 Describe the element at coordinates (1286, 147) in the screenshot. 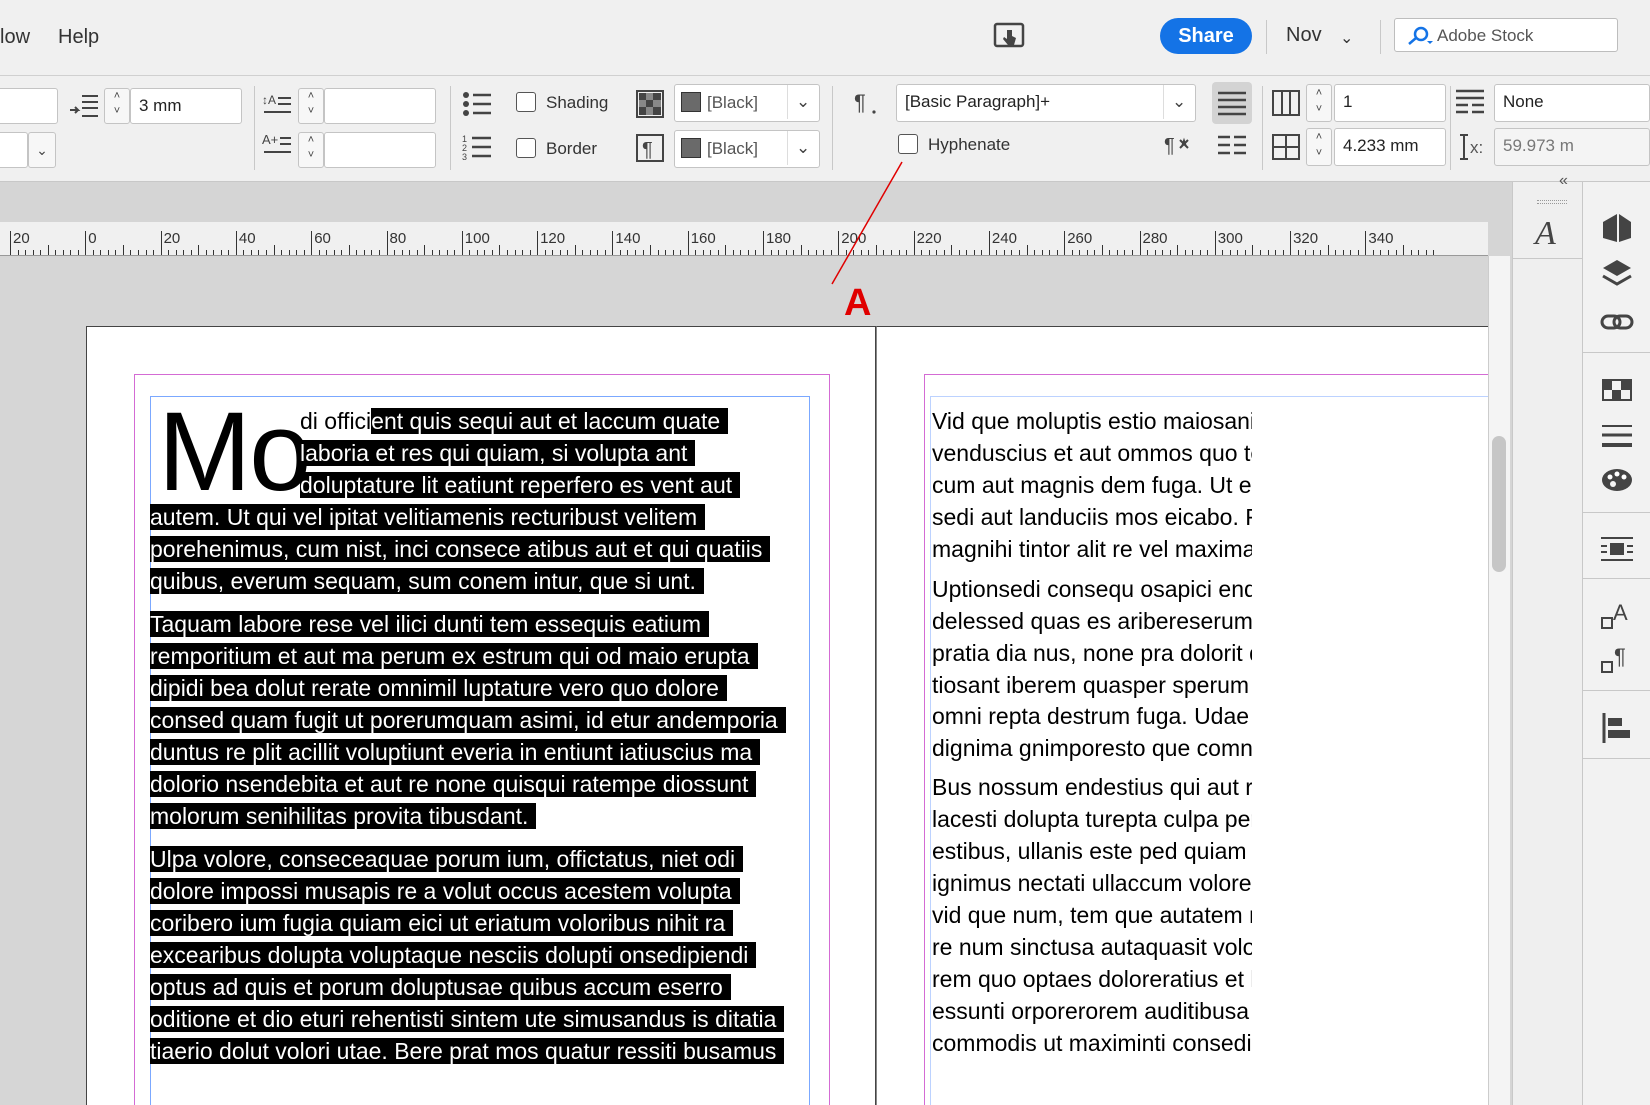

I see `gutter-icon` at that location.